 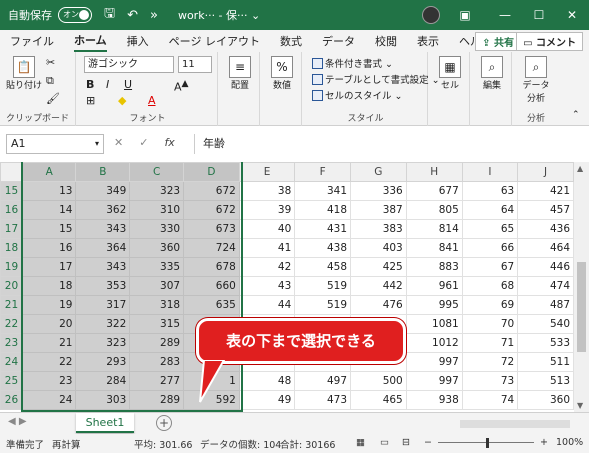 What do you see at coordinates (157, 305) in the screenshot?
I see `cell: 318` at bounding box center [157, 305].